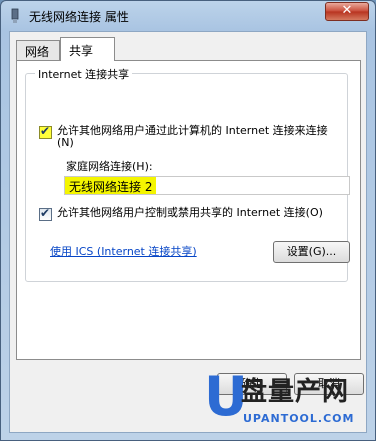 Image resolution: width=376 pixels, height=441 pixels. I want to click on window-title: 无线网络连接 属性, so click(79, 17).